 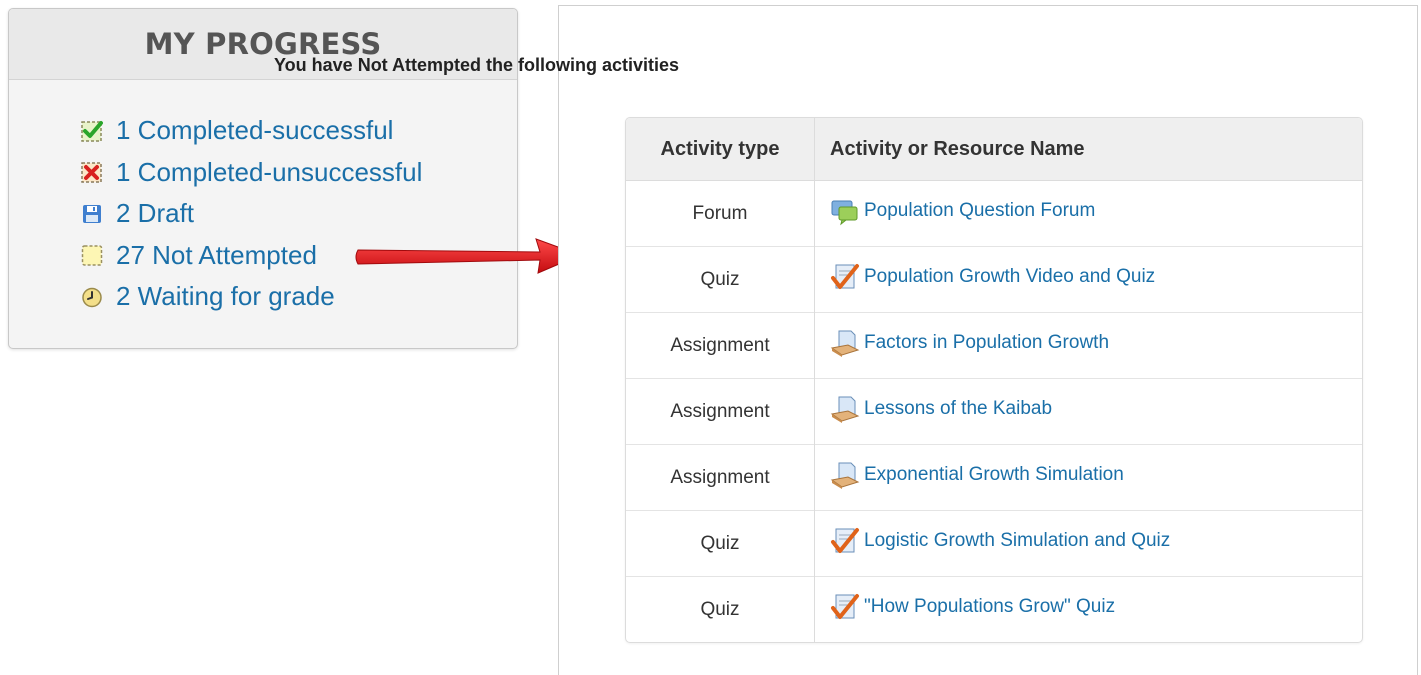 I want to click on activity-link-label: Logistic Growth Simulation and Quiz, so click(x=1017, y=540).